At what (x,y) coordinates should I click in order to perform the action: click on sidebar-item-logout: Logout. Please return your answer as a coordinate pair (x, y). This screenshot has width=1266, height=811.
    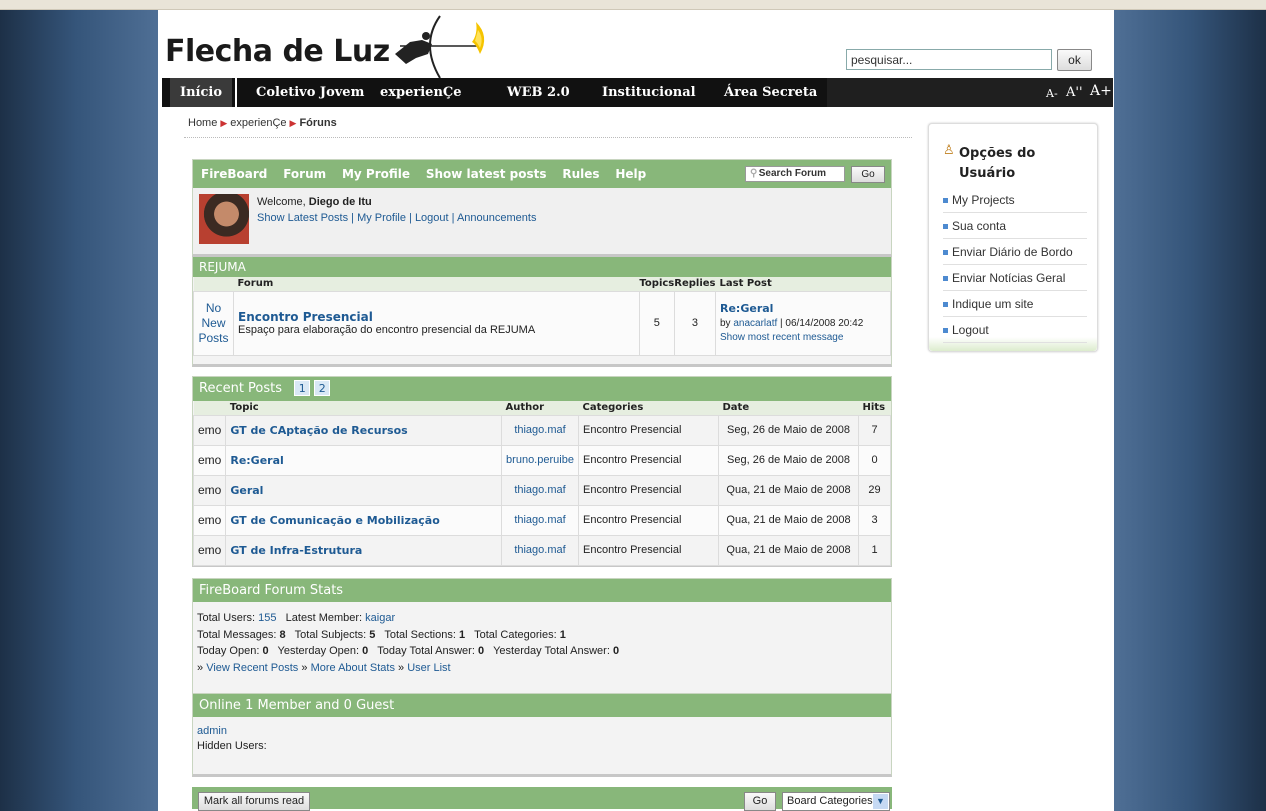
    Looking at the image, I should click on (1015, 330).